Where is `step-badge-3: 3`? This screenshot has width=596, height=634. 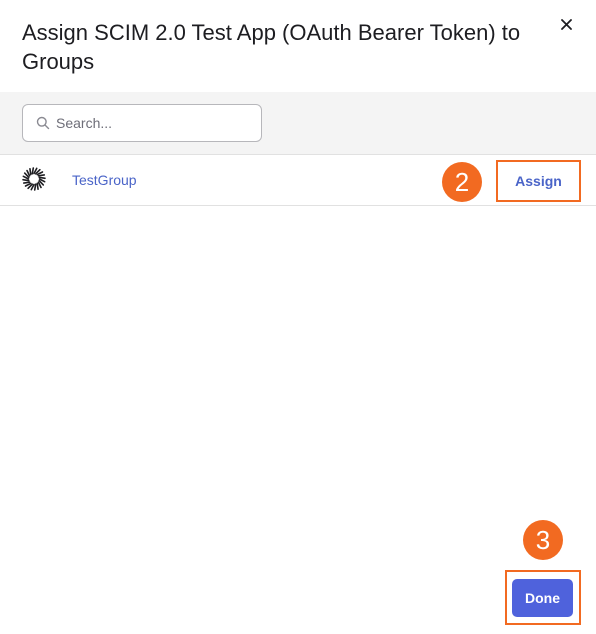
step-badge-3: 3 is located at coordinates (543, 540).